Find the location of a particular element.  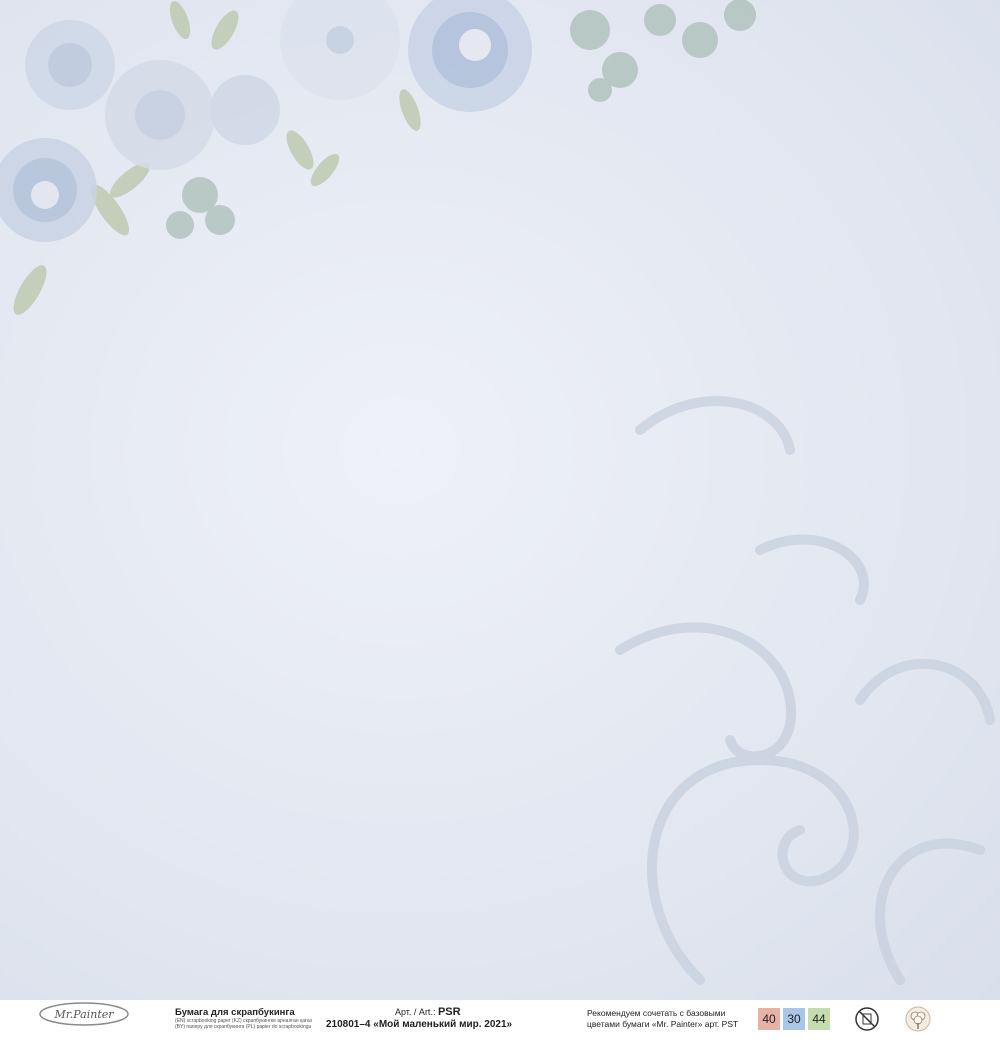

paper-title: Бумага для скрапбукинга is located at coordinates (235, 1012).